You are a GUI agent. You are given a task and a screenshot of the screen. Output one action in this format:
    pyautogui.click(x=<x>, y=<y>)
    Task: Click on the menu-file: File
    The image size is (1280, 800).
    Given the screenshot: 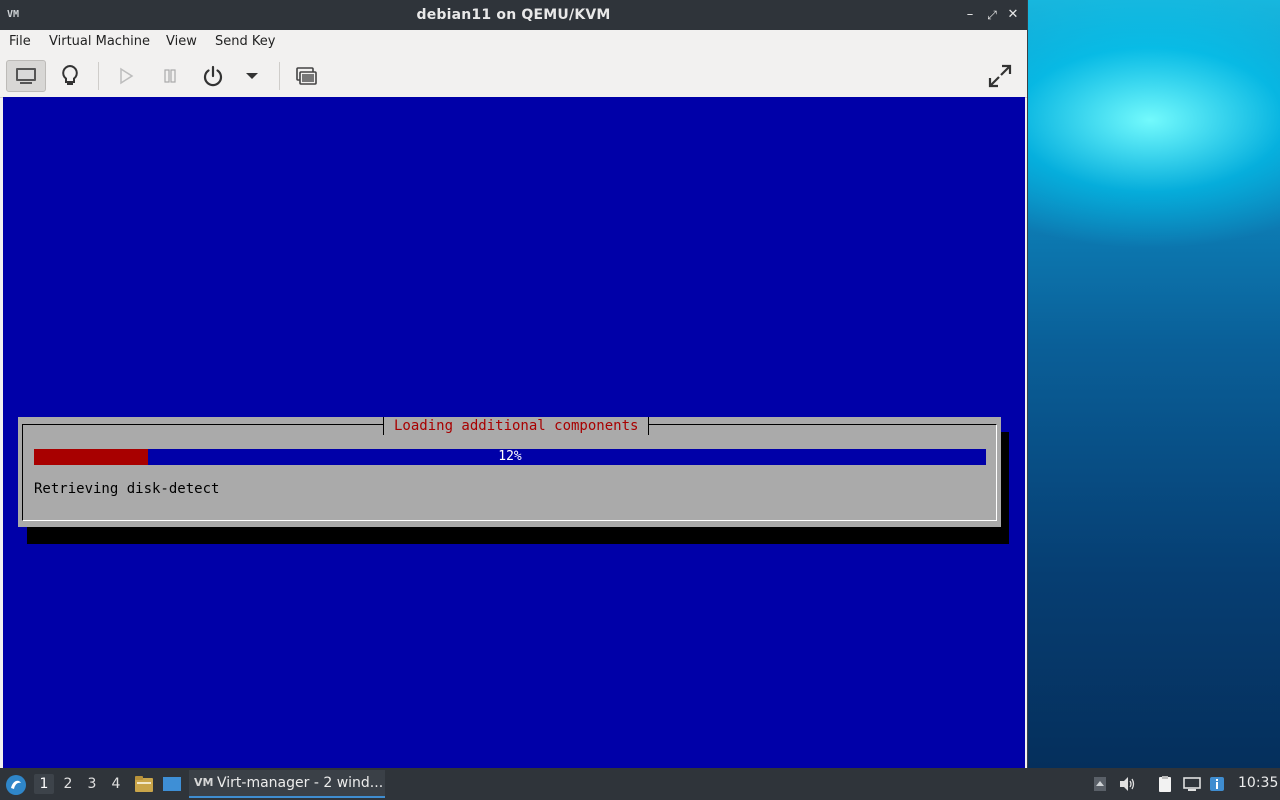 What is the action you would take?
    pyautogui.click(x=20, y=41)
    